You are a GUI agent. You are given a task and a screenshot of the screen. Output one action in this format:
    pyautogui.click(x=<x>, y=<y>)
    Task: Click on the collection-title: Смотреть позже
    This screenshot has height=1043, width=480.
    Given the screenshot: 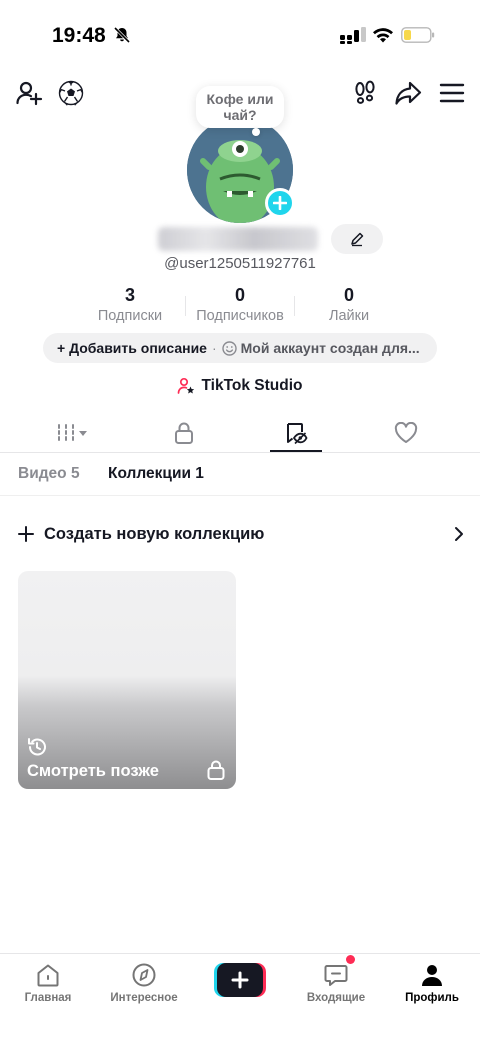 What is the action you would take?
    pyautogui.click(x=93, y=771)
    